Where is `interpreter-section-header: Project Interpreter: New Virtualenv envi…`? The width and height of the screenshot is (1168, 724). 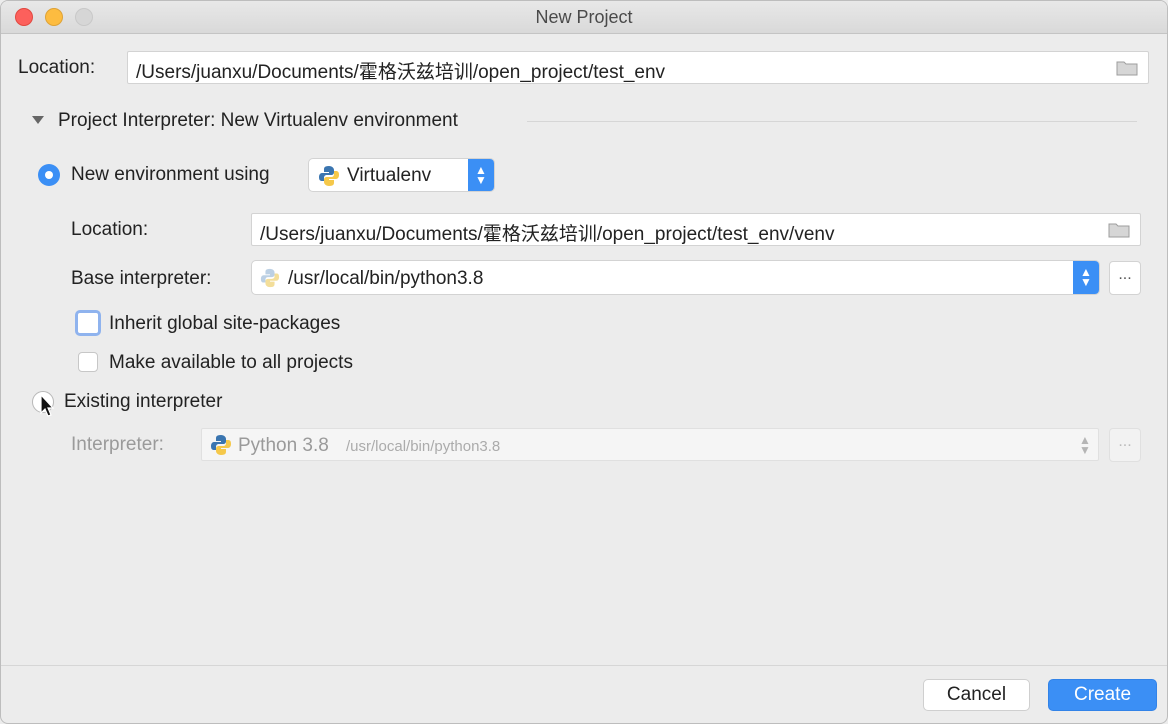
interpreter-section-header: Project Interpreter: New Virtualenv envi… is located at coordinates (258, 121).